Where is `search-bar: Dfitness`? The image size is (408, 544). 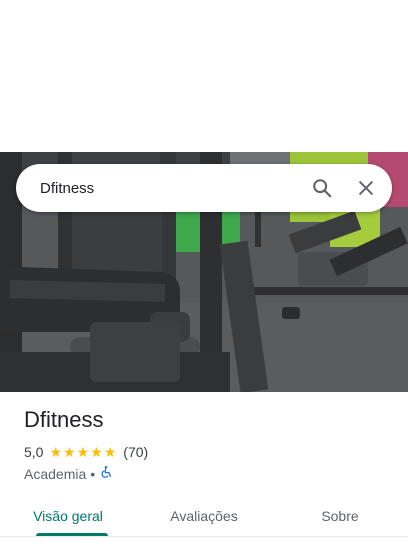 search-bar: Dfitness is located at coordinates (204, 188).